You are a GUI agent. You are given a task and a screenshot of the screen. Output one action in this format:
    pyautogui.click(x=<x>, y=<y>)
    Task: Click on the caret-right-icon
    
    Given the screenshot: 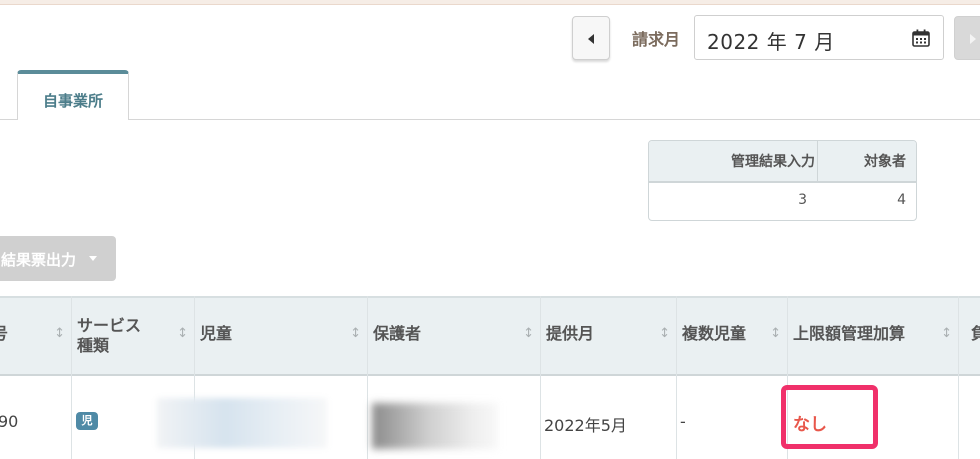 What is the action you would take?
    pyautogui.click(x=973, y=39)
    